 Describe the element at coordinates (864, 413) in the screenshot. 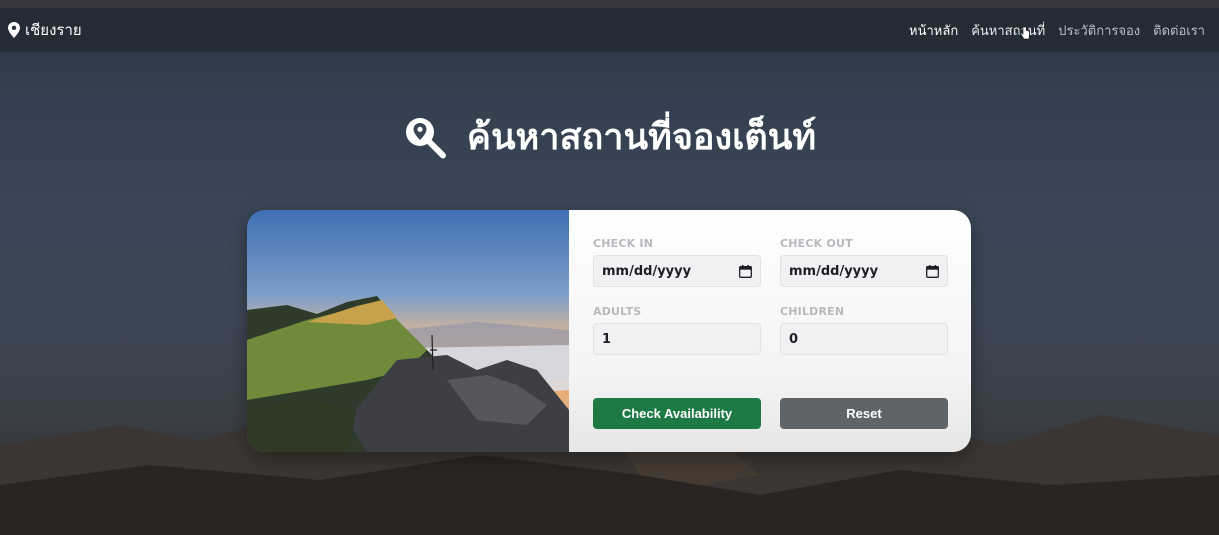

I see `reset-button: Reset` at that location.